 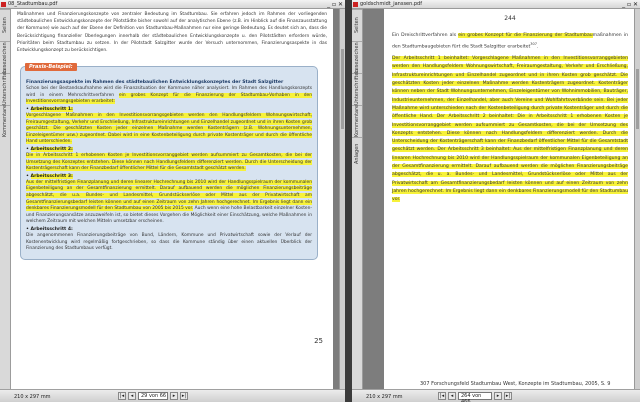 I want to click on step2-heading: • Arbeitsschritt 2:, so click(x=49, y=149).